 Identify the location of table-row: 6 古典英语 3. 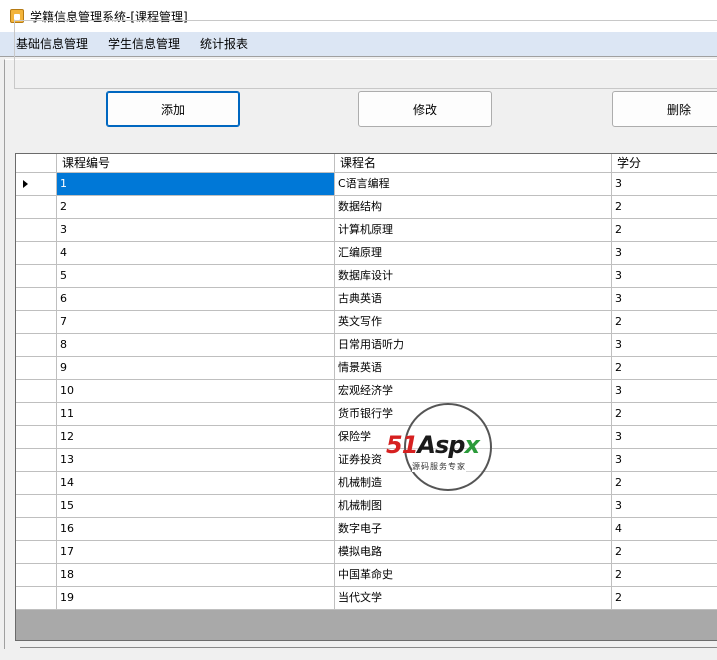
(366, 299).